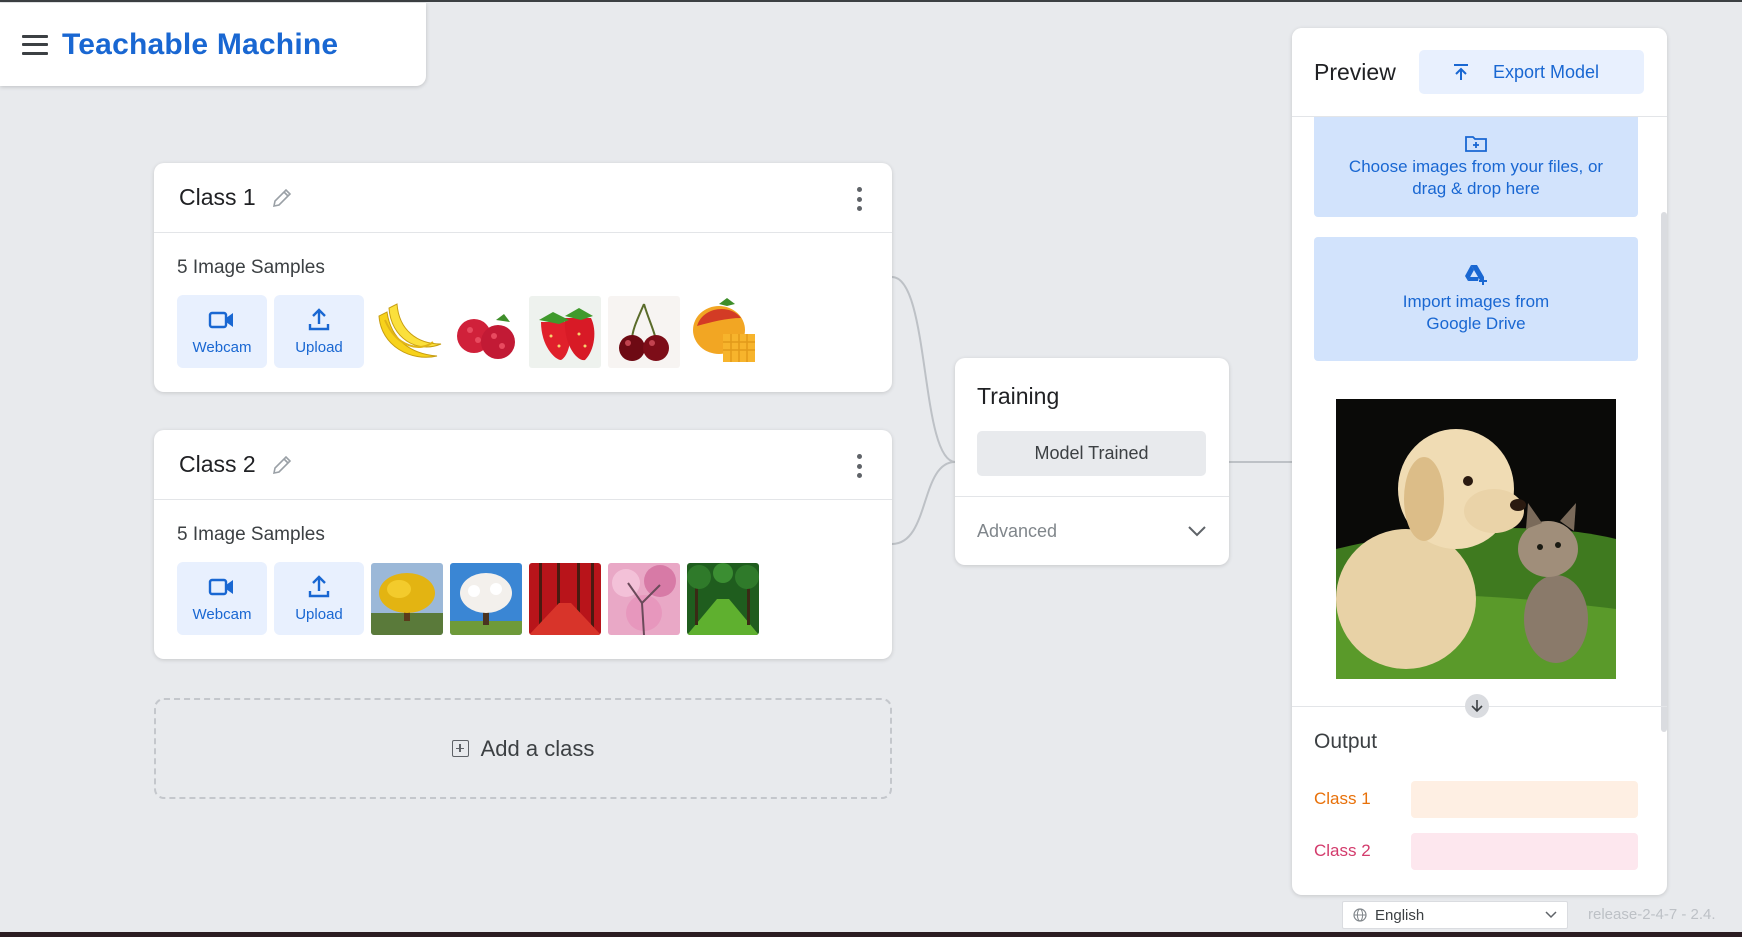 The width and height of the screenshot is (1742, 937). I want to click on class-card-2: Class 2 5 Image Samples Webcam Upload, so click(523, 544).